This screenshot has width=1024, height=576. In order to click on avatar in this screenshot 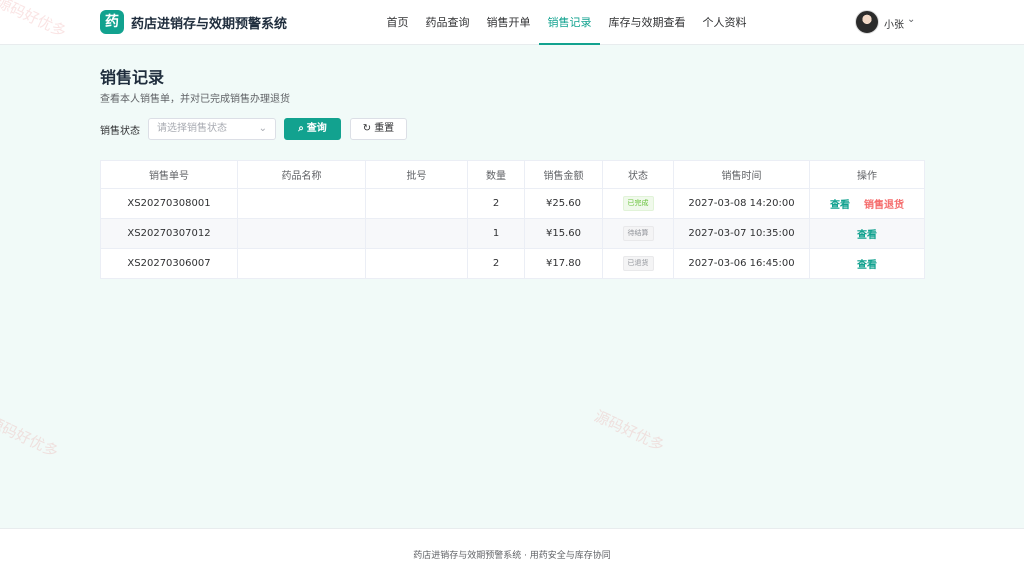, I will do `click(867, 22)`.